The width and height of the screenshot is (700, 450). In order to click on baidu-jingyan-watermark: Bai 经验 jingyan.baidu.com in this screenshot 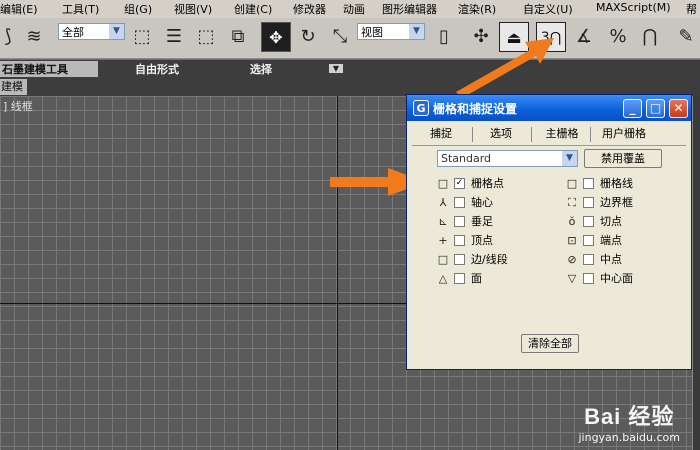, I will do `click(629, 421)`.